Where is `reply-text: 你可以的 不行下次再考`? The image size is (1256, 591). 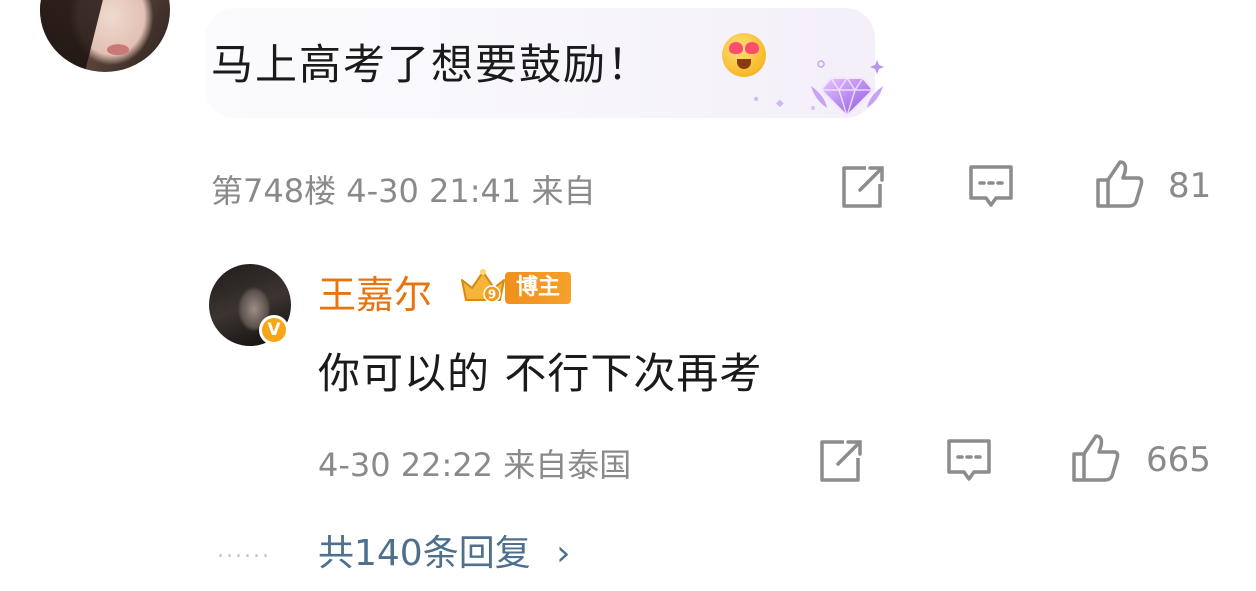
reply-text: 你可以的 不行下次再考 is located at coordinates (540, 373).